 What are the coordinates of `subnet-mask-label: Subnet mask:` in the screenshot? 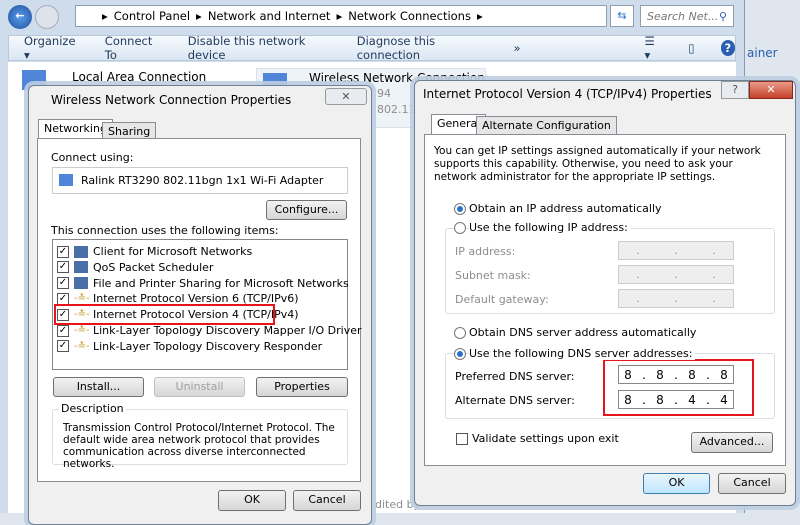 It's located at (493, 275).